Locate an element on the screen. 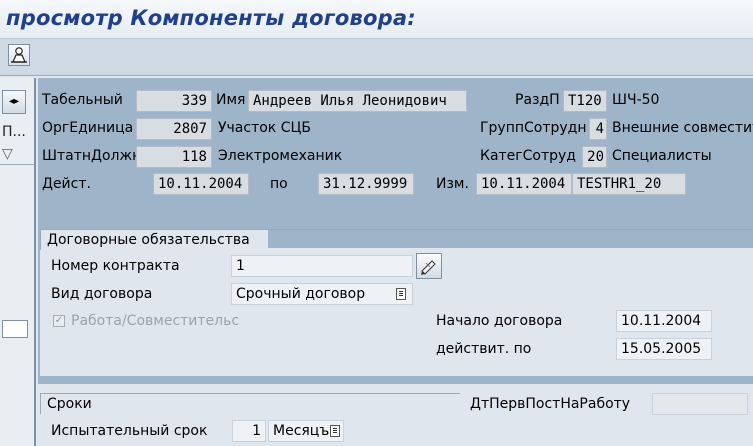 The height and width of the screenshot is (446, 753). vid-value: Срочный договор is located at coordinates (301, 294).